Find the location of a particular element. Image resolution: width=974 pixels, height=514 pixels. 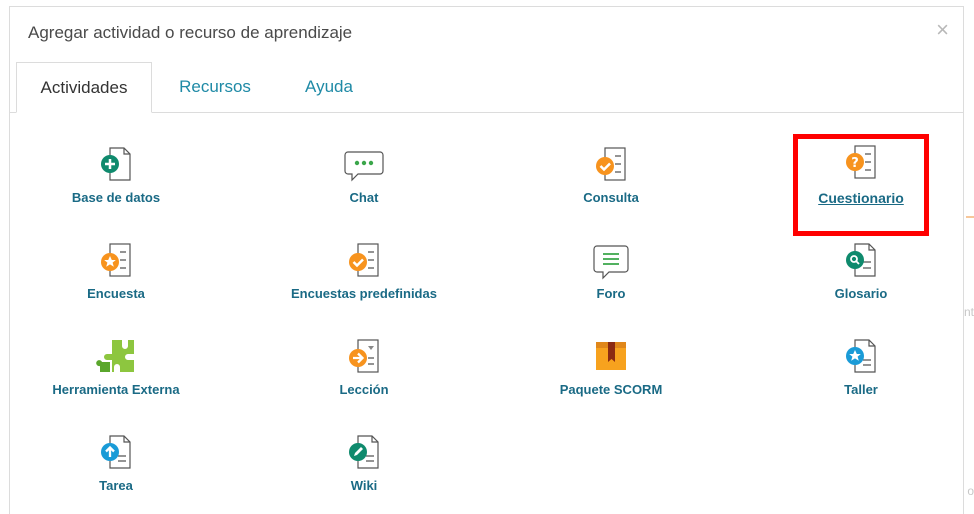

assignment-icon is located at coordinates (116, 452).